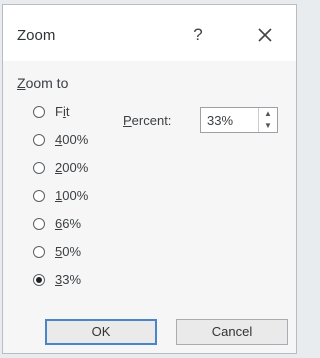 Image resolution: width=320 pixels, height=358 pixels. I want to click on option-66-label: 66%, so click(68, 223).